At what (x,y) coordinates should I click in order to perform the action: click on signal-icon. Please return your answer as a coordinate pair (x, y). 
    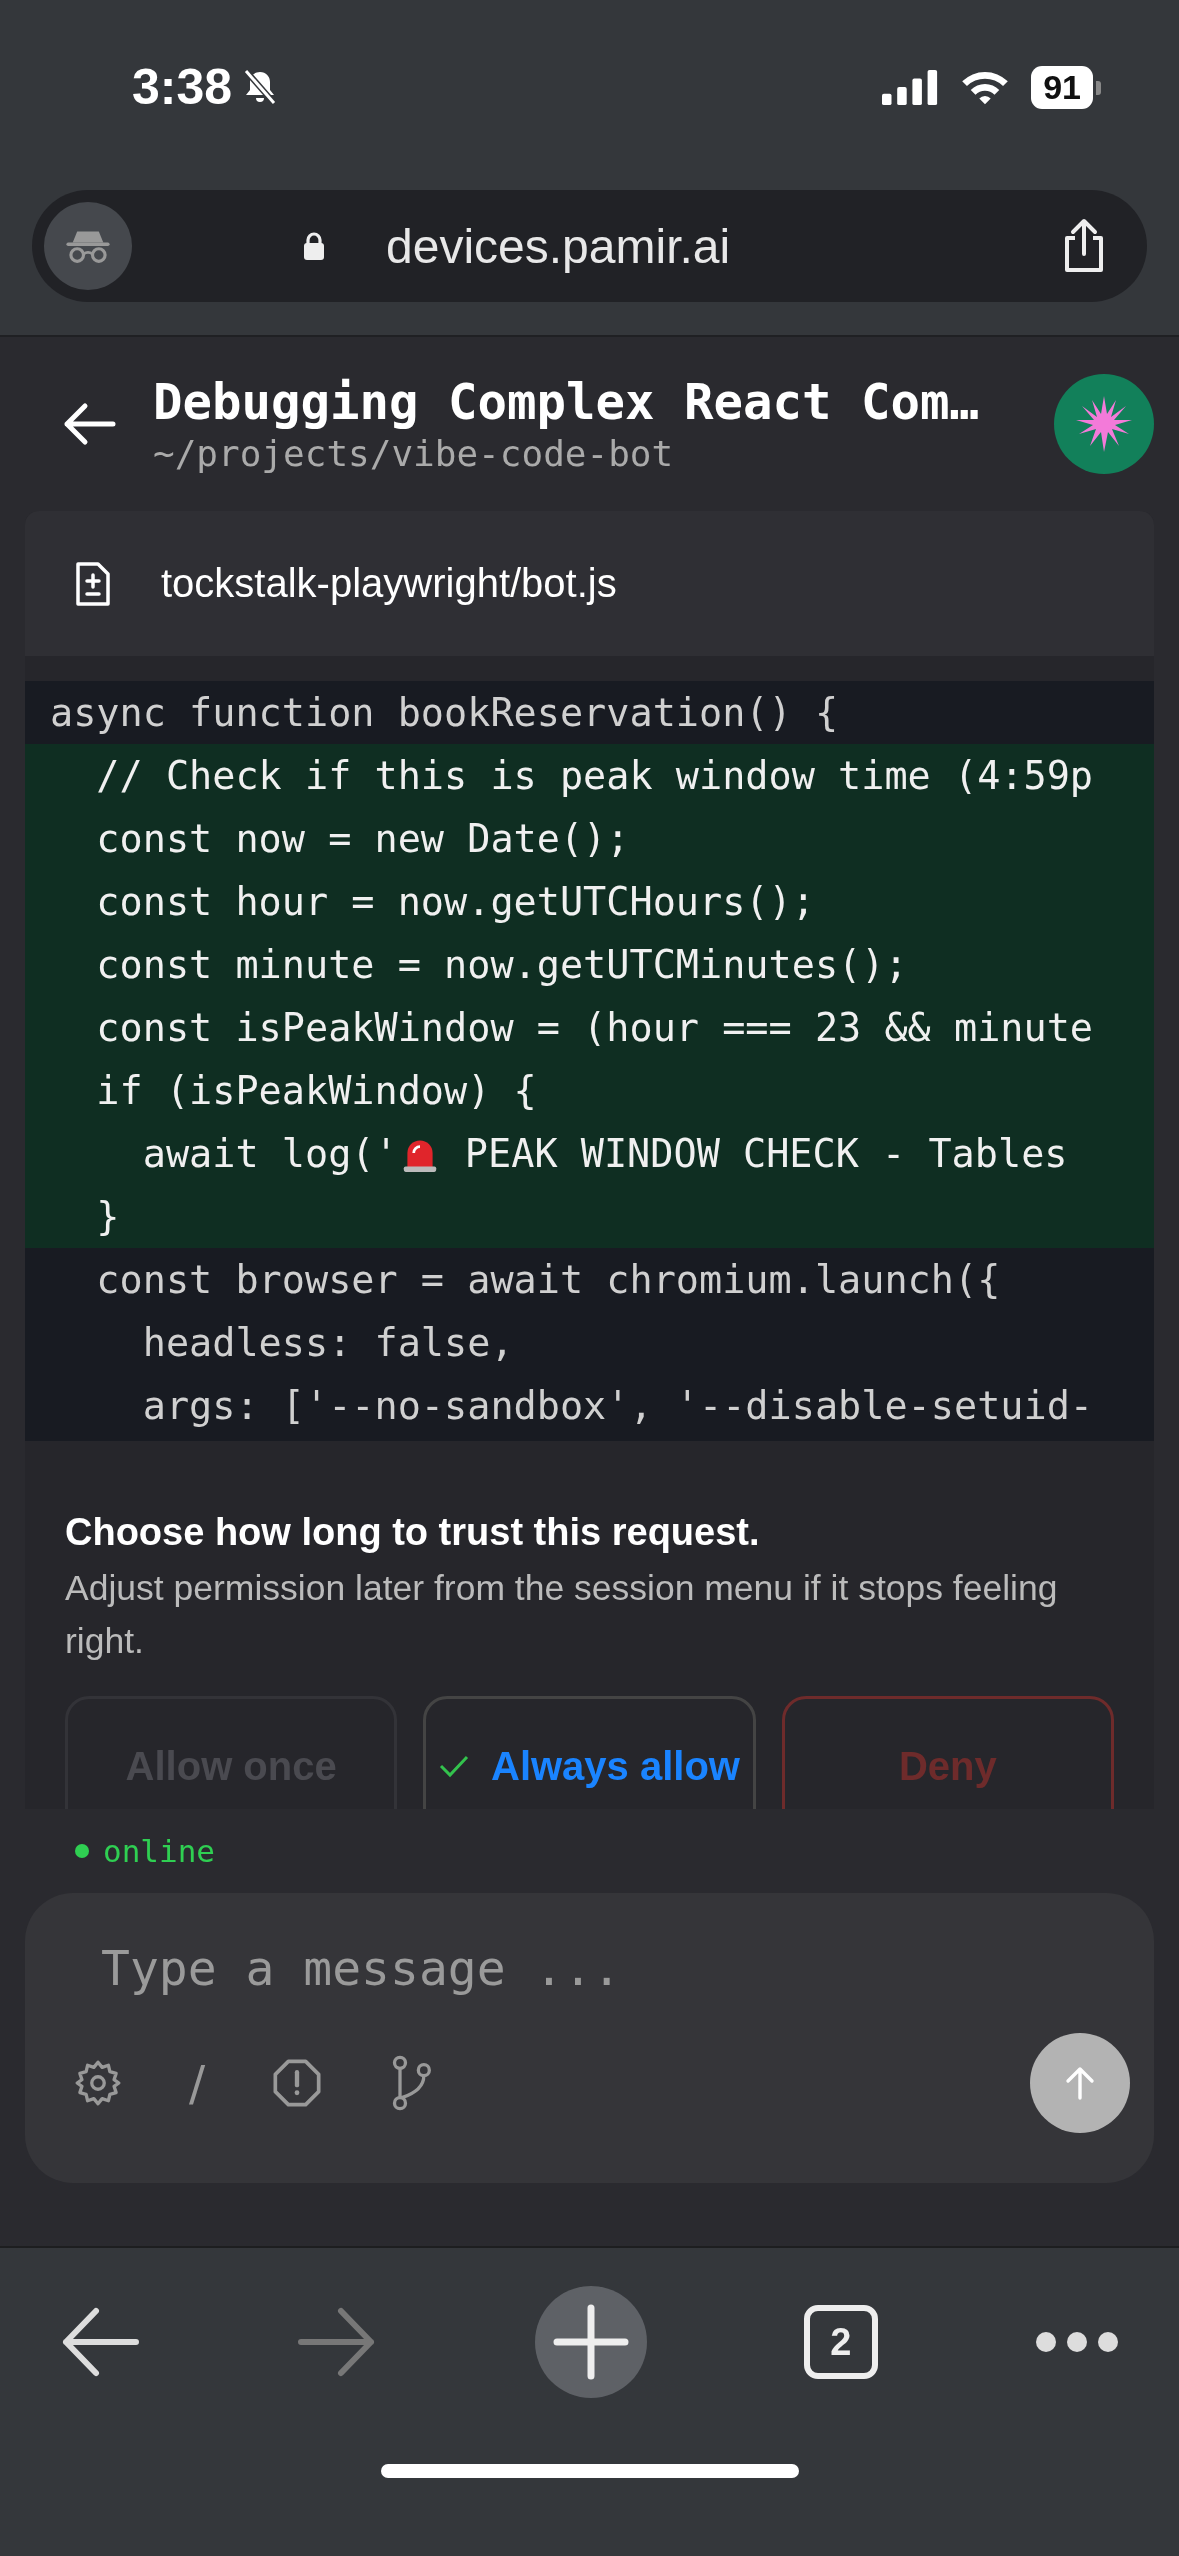
    Looking at the image, I should click on (911, 87).